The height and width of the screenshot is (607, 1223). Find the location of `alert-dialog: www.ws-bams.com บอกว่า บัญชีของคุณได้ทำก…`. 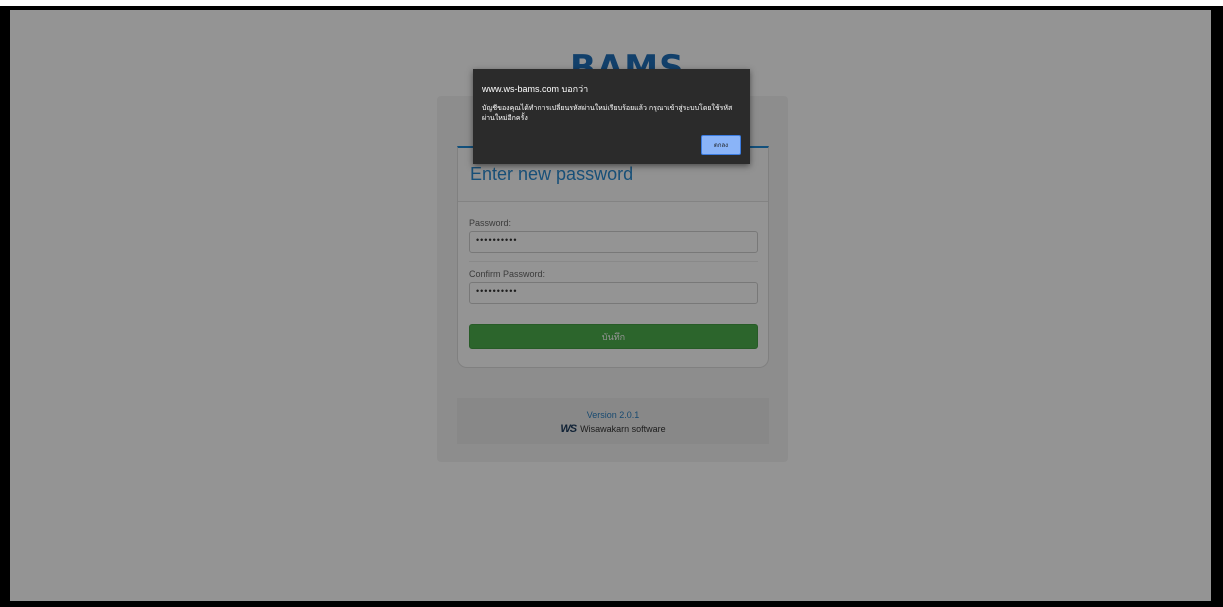

alert-dialog: www.ws-bams.com บอกว่า บัญชีของคุณได้ทำก… is located at coordinates (611, 116).